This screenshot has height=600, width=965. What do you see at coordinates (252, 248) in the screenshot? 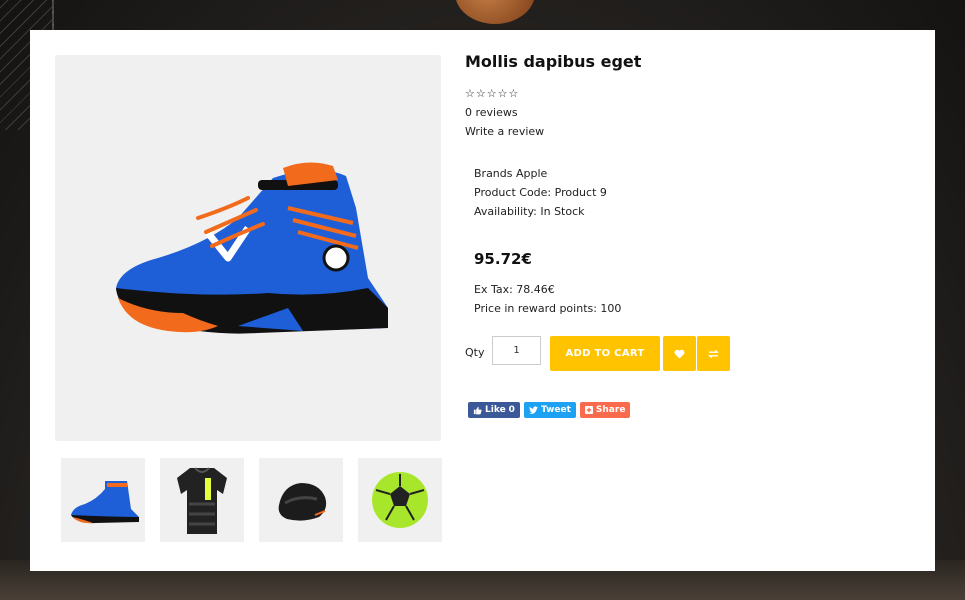
I see `basketball-shoe-image` at bounding box center [252, 248].